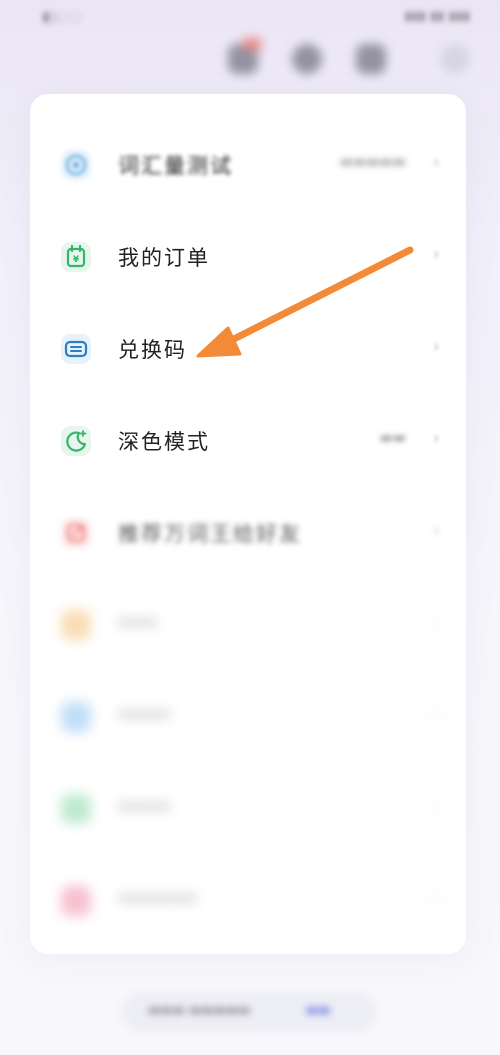 The image size is (500, 1055). Describe the element at coordinates (248, 808) in the screenshot. I see `menu-item-about: ▬▬▬▬ ›` at that location.